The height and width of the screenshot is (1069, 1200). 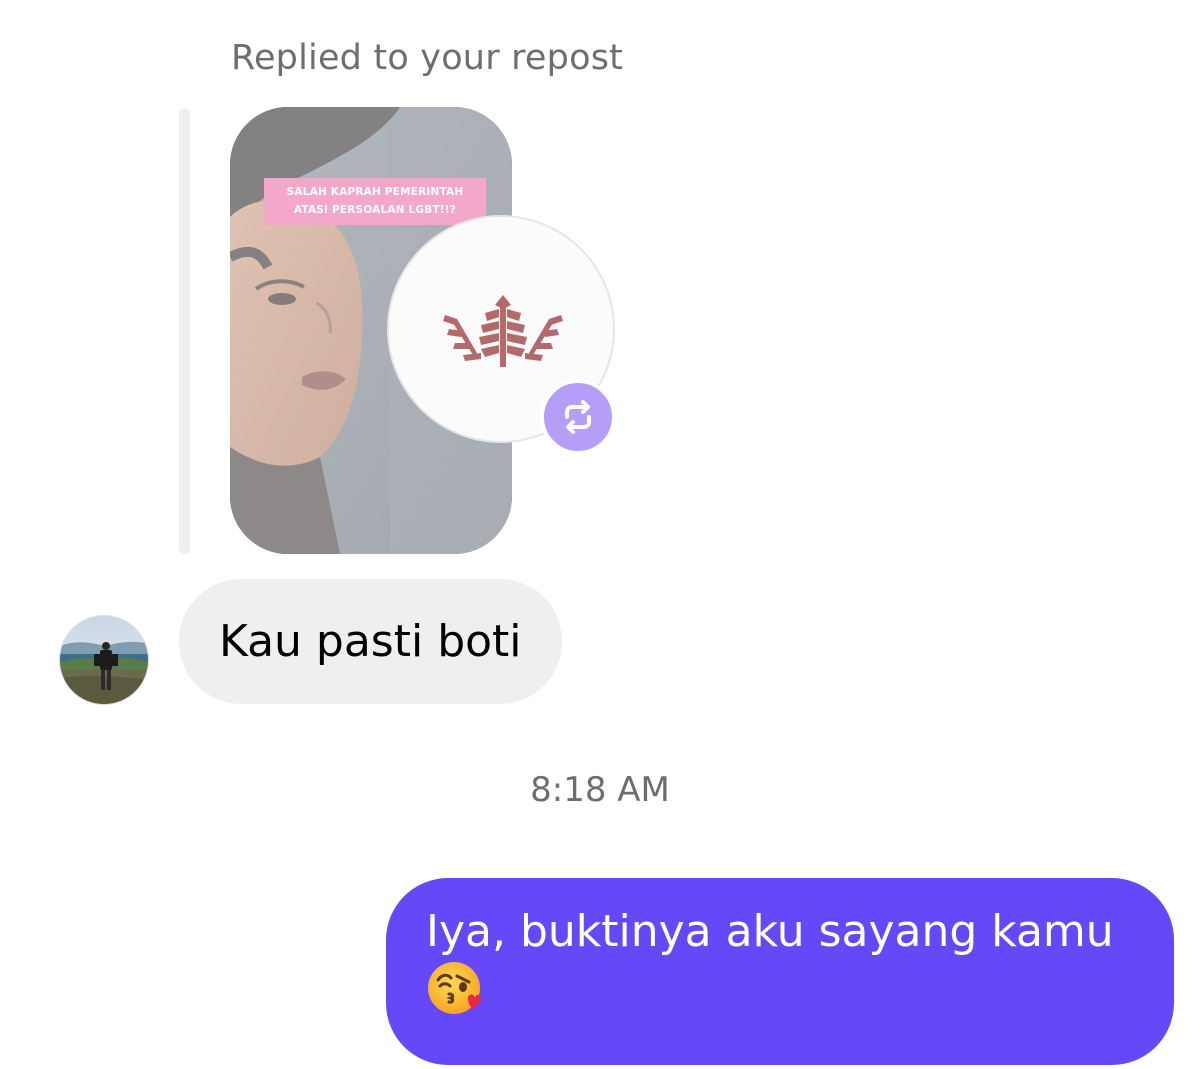 What do you see at coordinates (427, 58) in the screenshot?
I see `reply-context-label: Replied to your repost` at bounding box center [427, 58].